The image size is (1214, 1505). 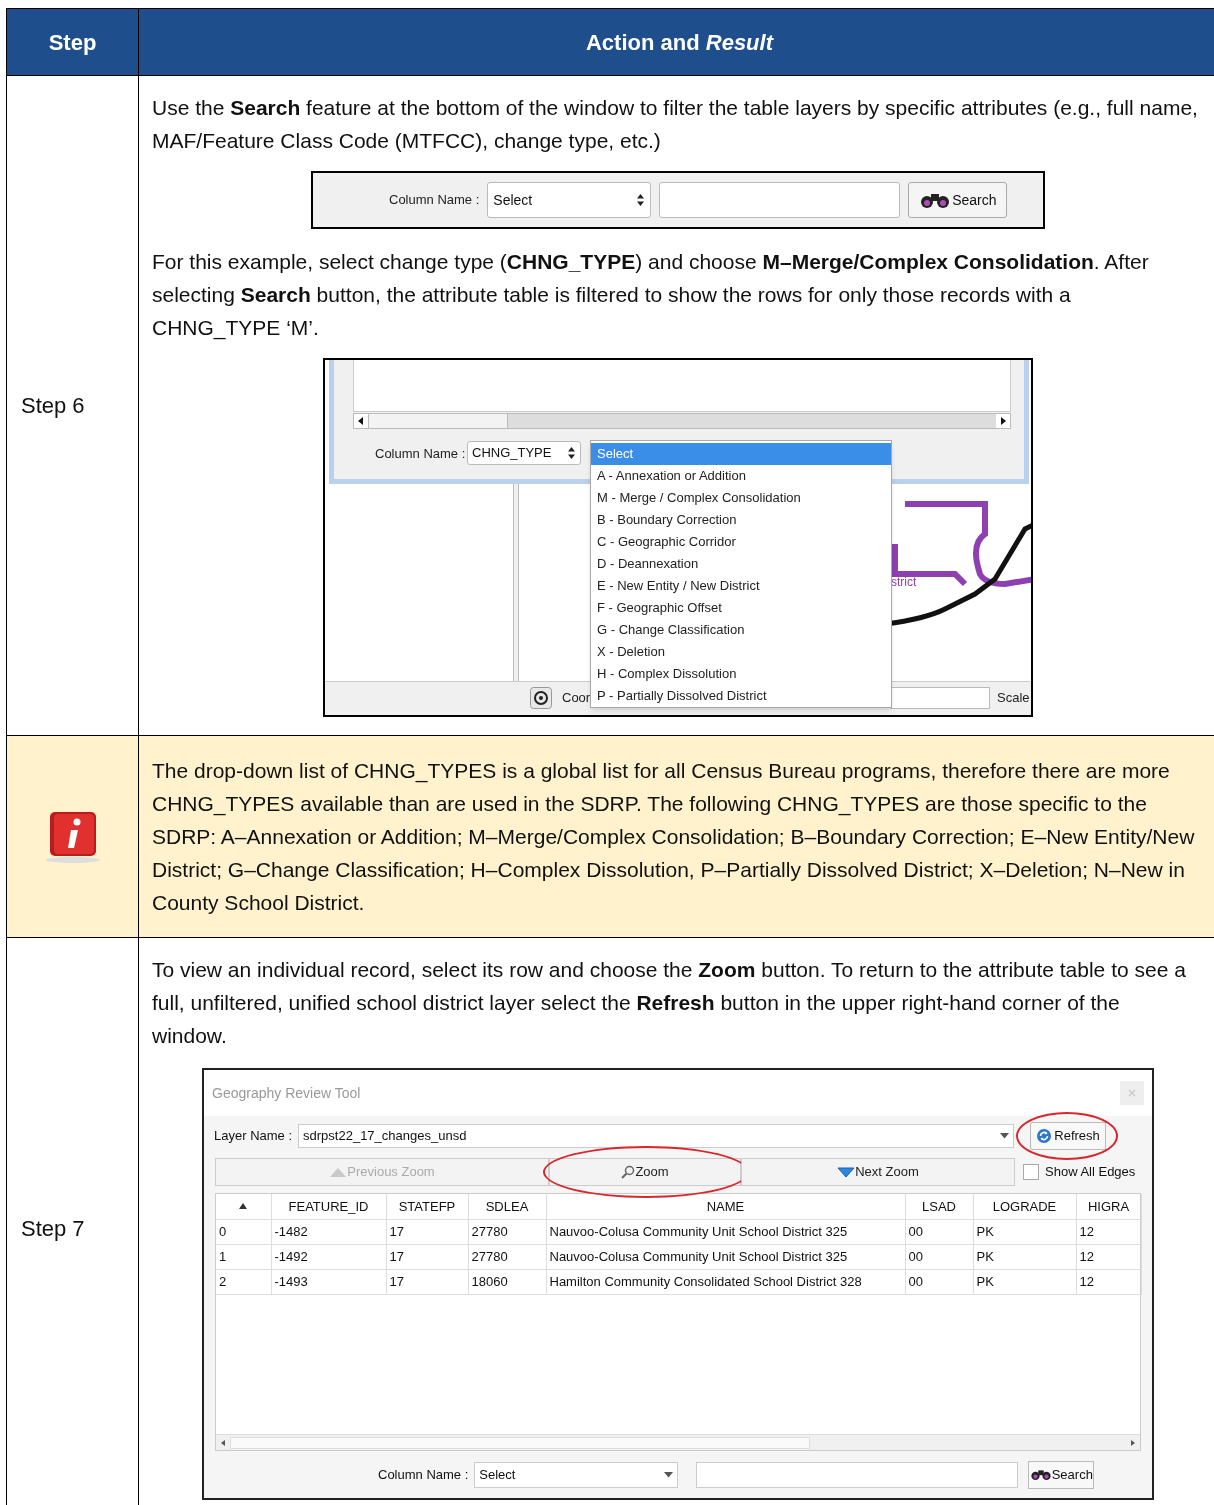 I want to click on checkbox, so click(x=1031, y=1172).